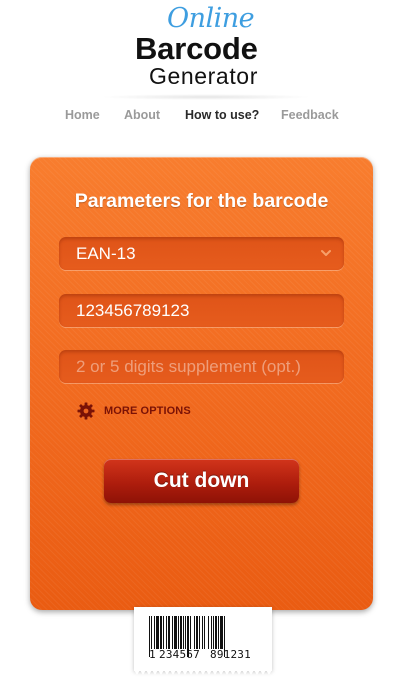  I want to click on logo-online-text: Online, so click(211, 18).